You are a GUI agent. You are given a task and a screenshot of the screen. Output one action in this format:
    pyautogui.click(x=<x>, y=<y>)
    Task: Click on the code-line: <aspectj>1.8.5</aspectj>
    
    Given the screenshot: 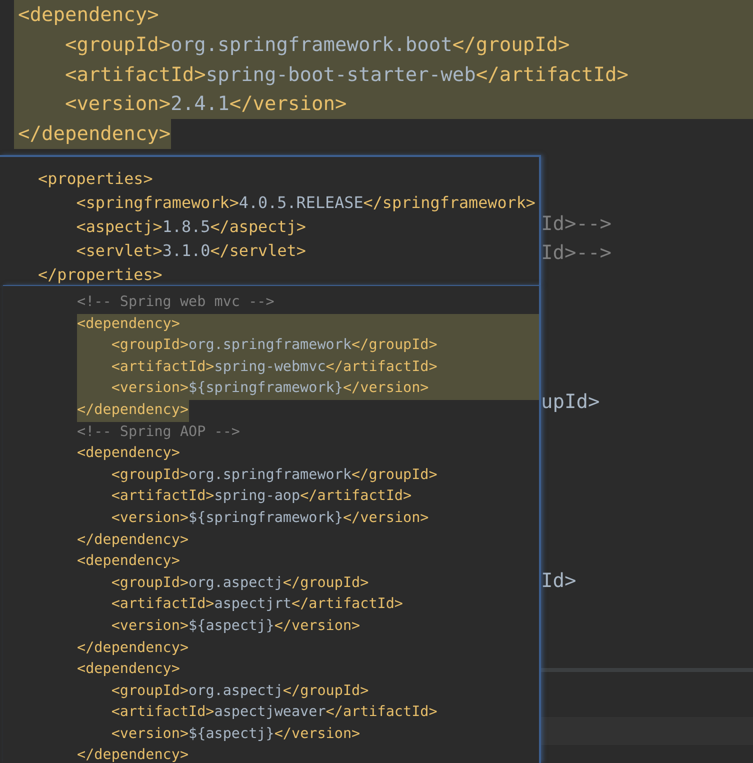 What is the action you would take?
    pyautogui.click(x=191, y=227)
    